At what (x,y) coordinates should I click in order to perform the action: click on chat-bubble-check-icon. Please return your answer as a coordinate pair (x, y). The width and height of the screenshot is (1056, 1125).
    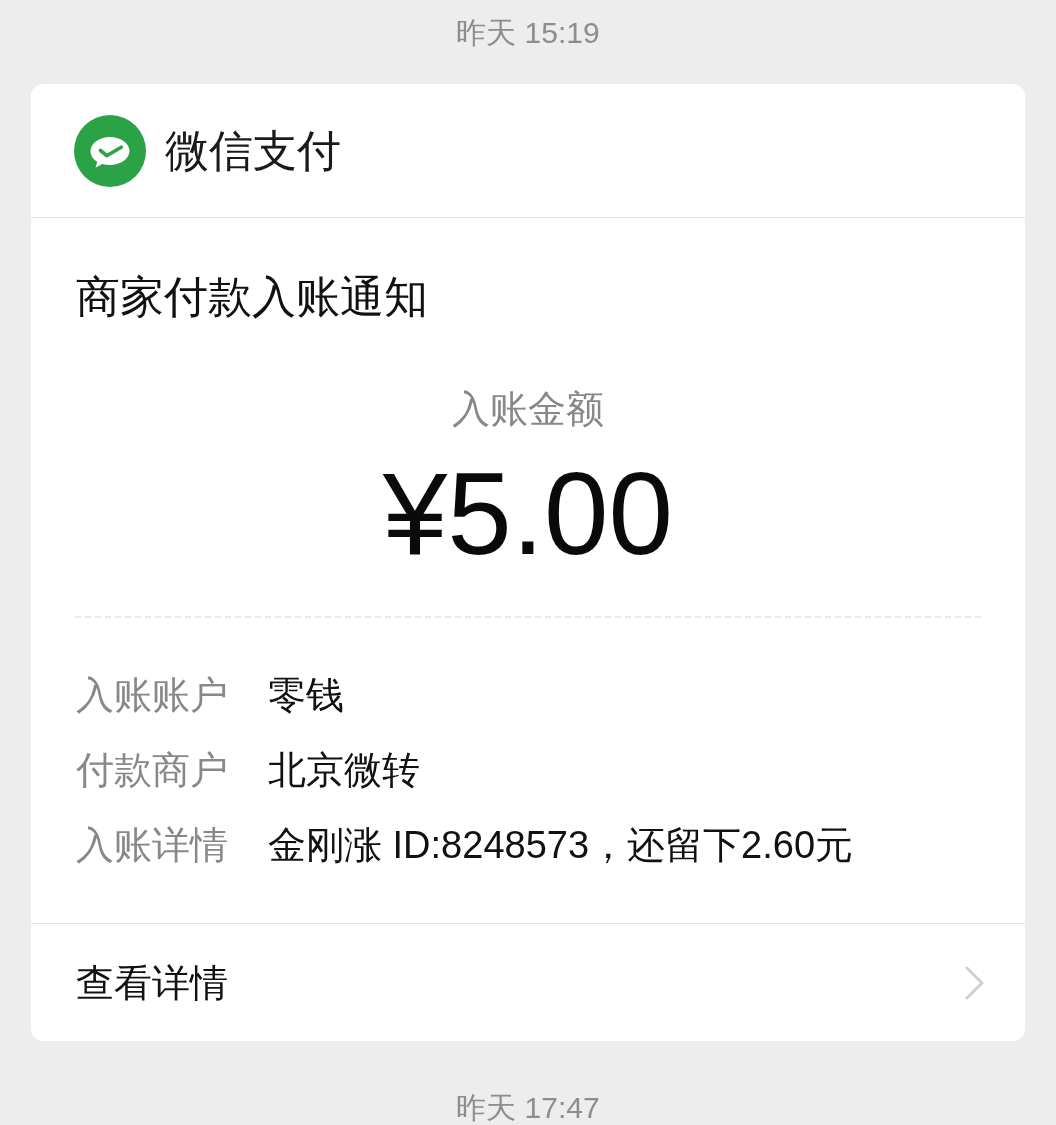
    Looking at the image, I should click on (110, 150).